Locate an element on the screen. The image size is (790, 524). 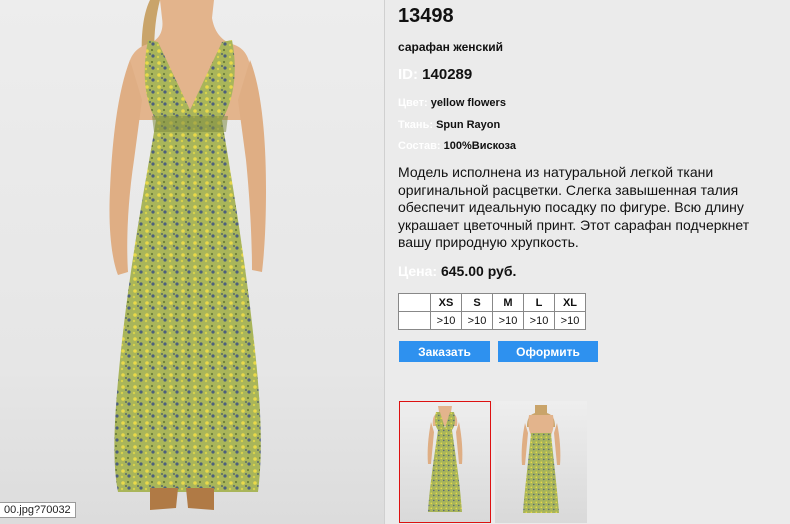
attr-value: yellow flowers is located at coordinates (468, 103).